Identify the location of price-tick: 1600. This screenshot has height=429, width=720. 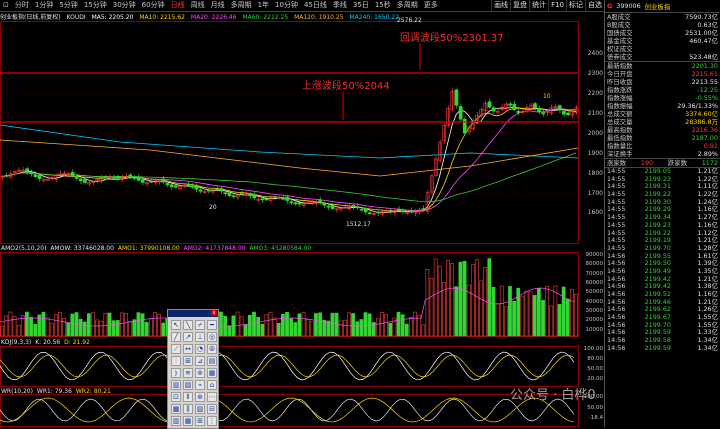
(595, 212).